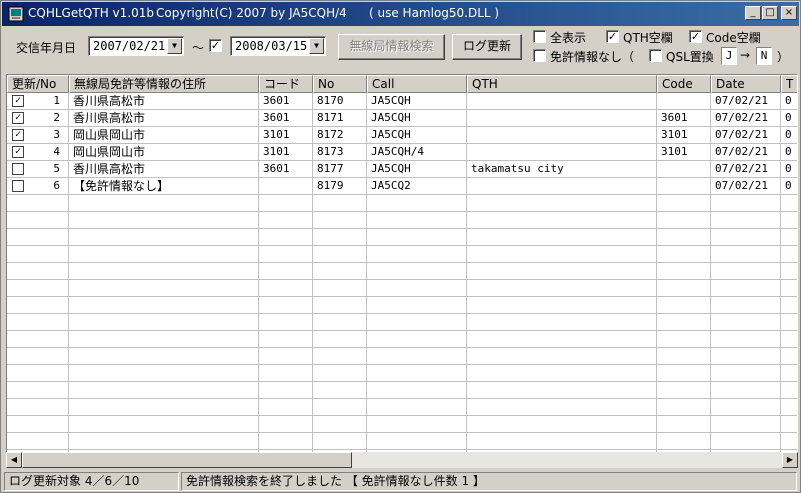 Image resolution: width=801 pixels, height=493 pixels. I want to click on minimize-button: _, so click(753, 13).